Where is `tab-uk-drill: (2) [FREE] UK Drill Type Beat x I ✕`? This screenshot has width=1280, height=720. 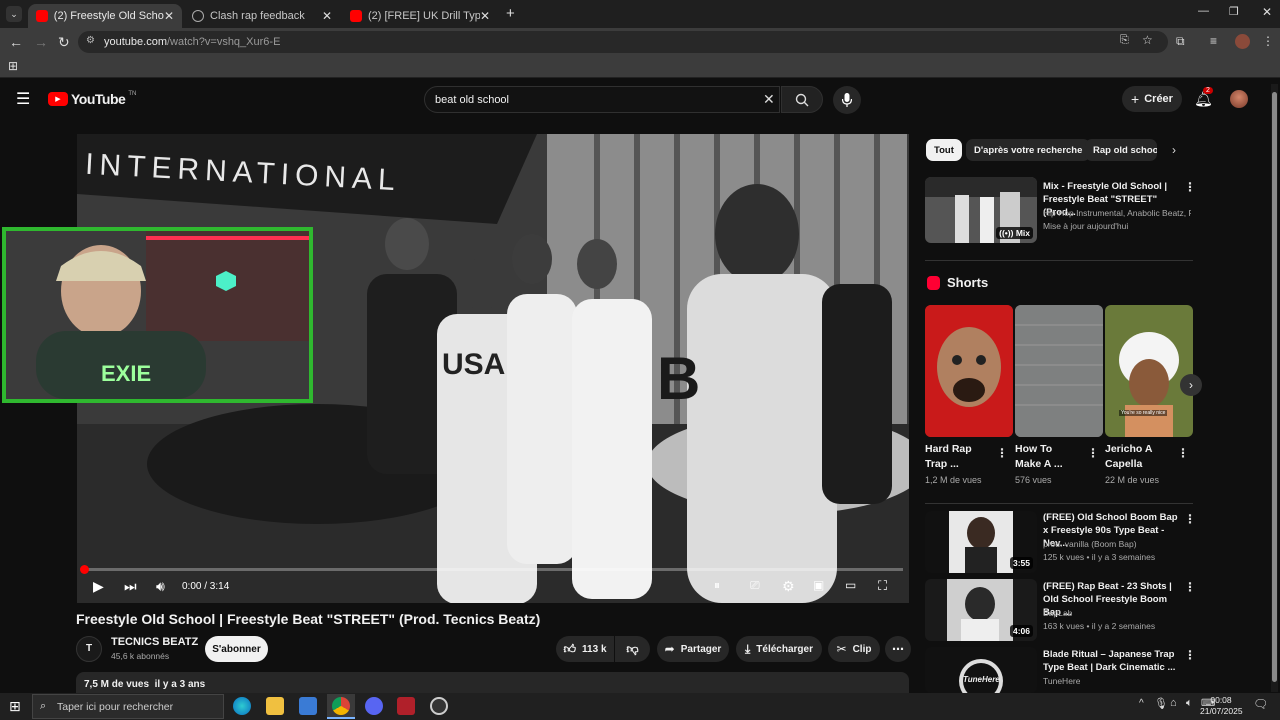 tab-uk-drill: (2) [FREE] UK Drill Type Beat x I ✕ is located at coordinates (420, 16).